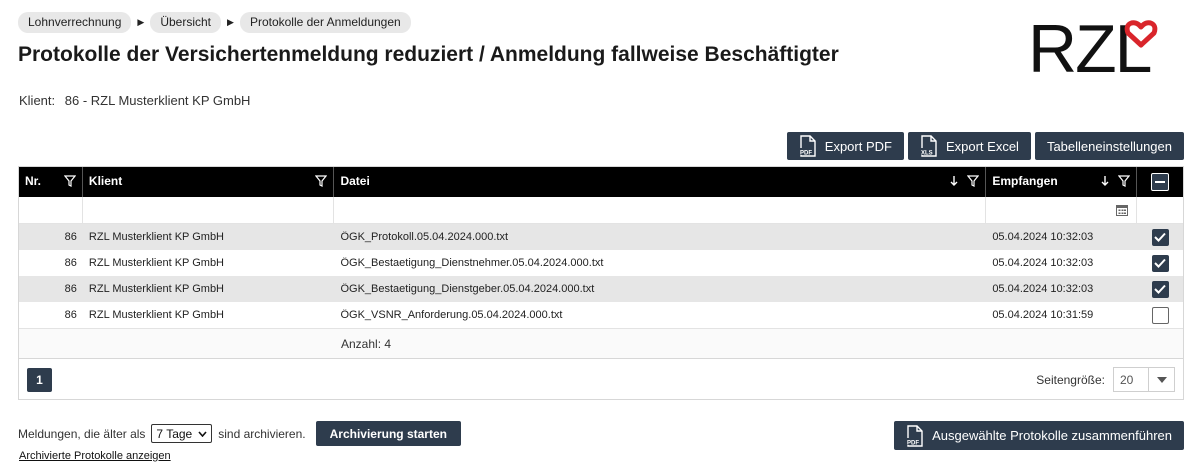 Image resolution: width=1204 pixels, height=474 pixels. Describe the element at coordinates (858, 146) in the screenshot. I see `export-pdf-label: Export PDF` at that location.